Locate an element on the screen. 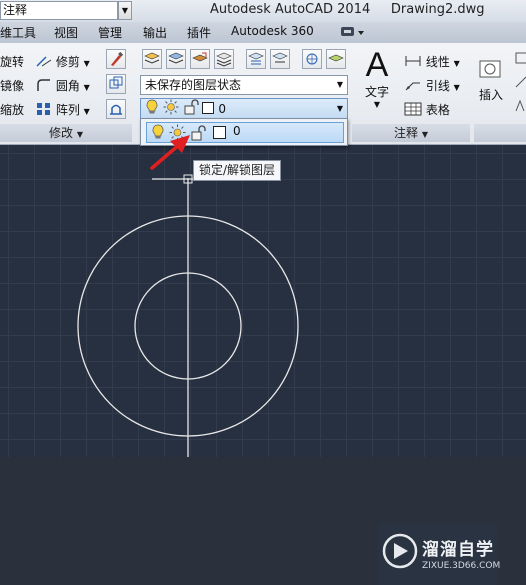 The image size is (526, 585). leader-icon is located at coordinates (413, 86).